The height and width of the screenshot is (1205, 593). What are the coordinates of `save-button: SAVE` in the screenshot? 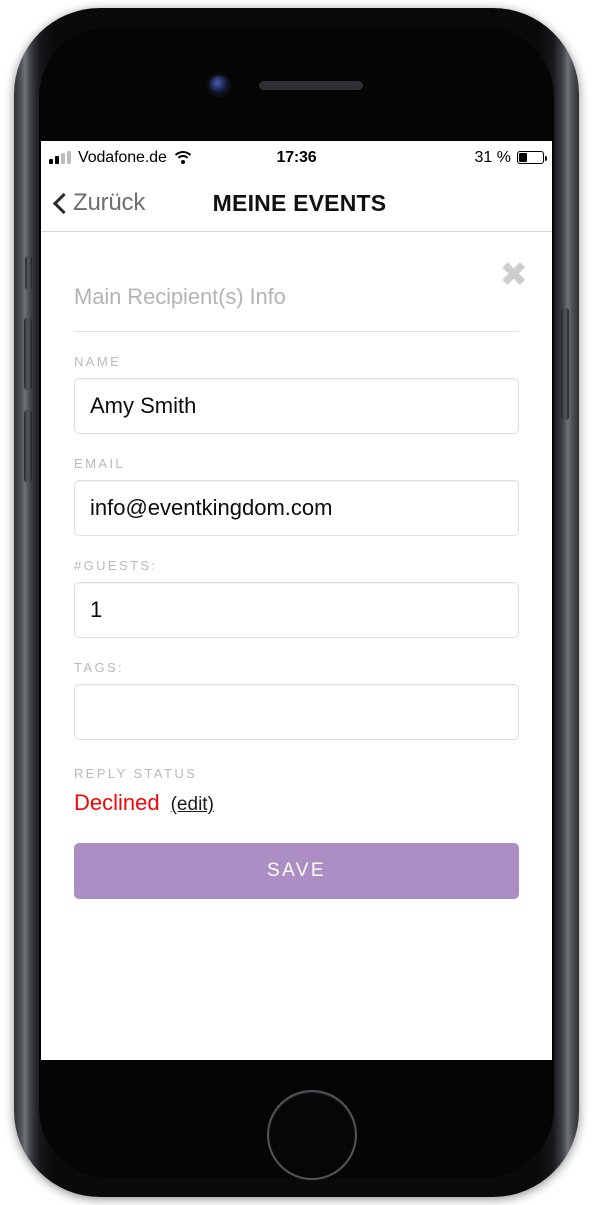 It's located at (296, 871).